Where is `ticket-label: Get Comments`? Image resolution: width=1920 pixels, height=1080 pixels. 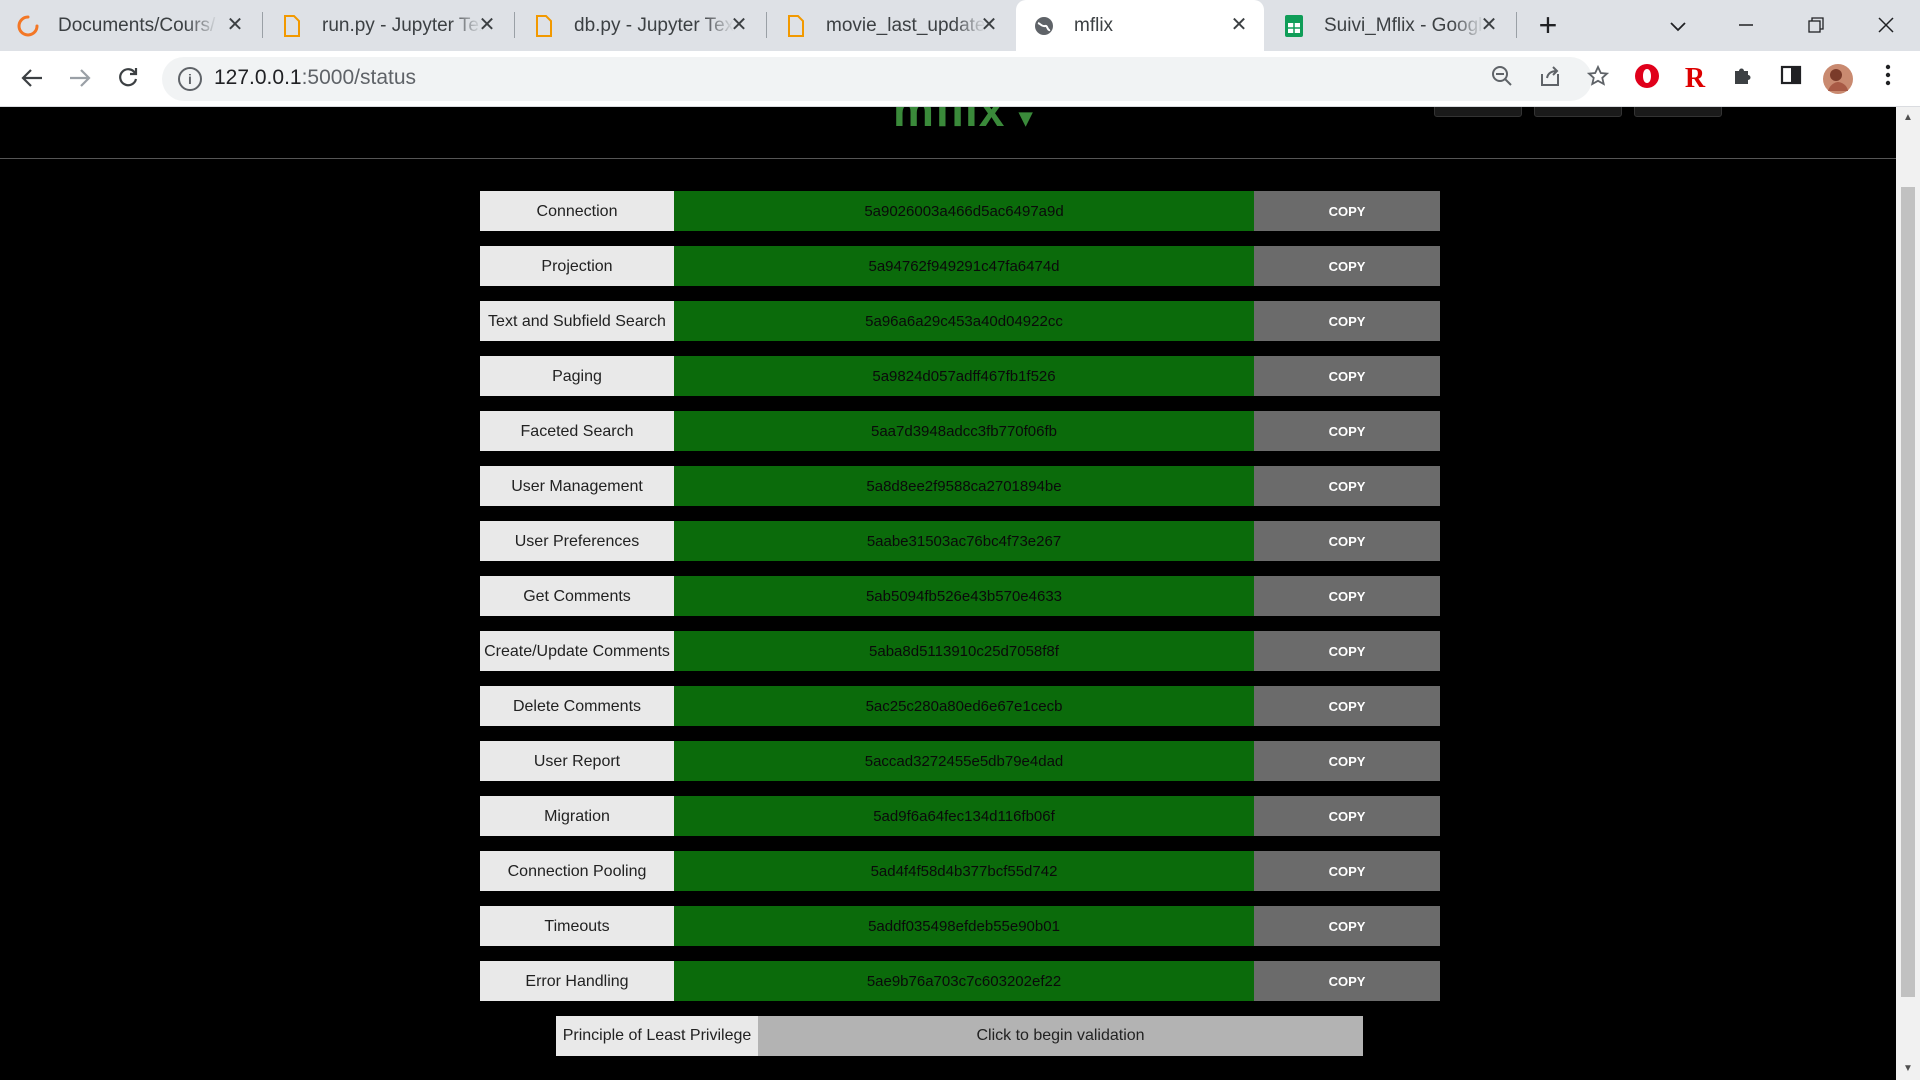 ticket-label: Get Comments is located at coordinates (577, 596).